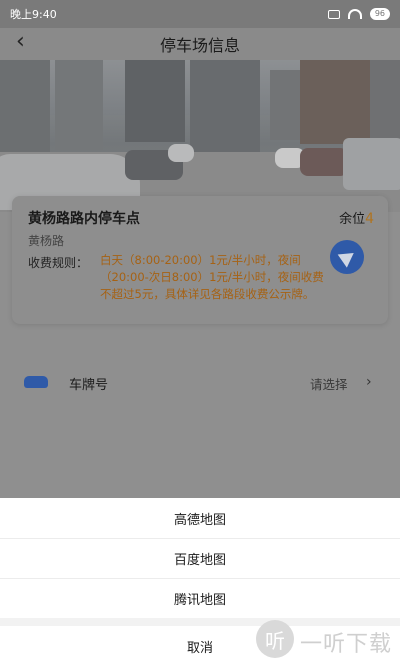 The image size is (400, 666). Describe the element at coordinates (58, 263) in the screenshot. I see `fee-label: 收费规则：` at that location.